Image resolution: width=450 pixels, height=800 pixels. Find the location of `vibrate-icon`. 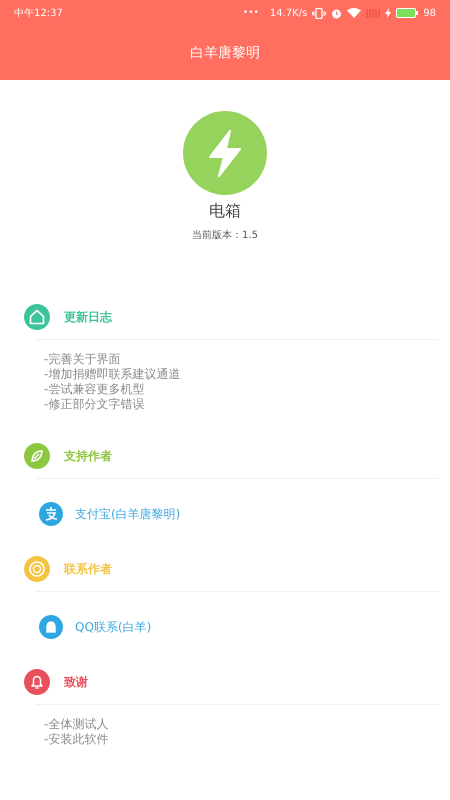

vibrate-icon is located at coordinates (319, 13).